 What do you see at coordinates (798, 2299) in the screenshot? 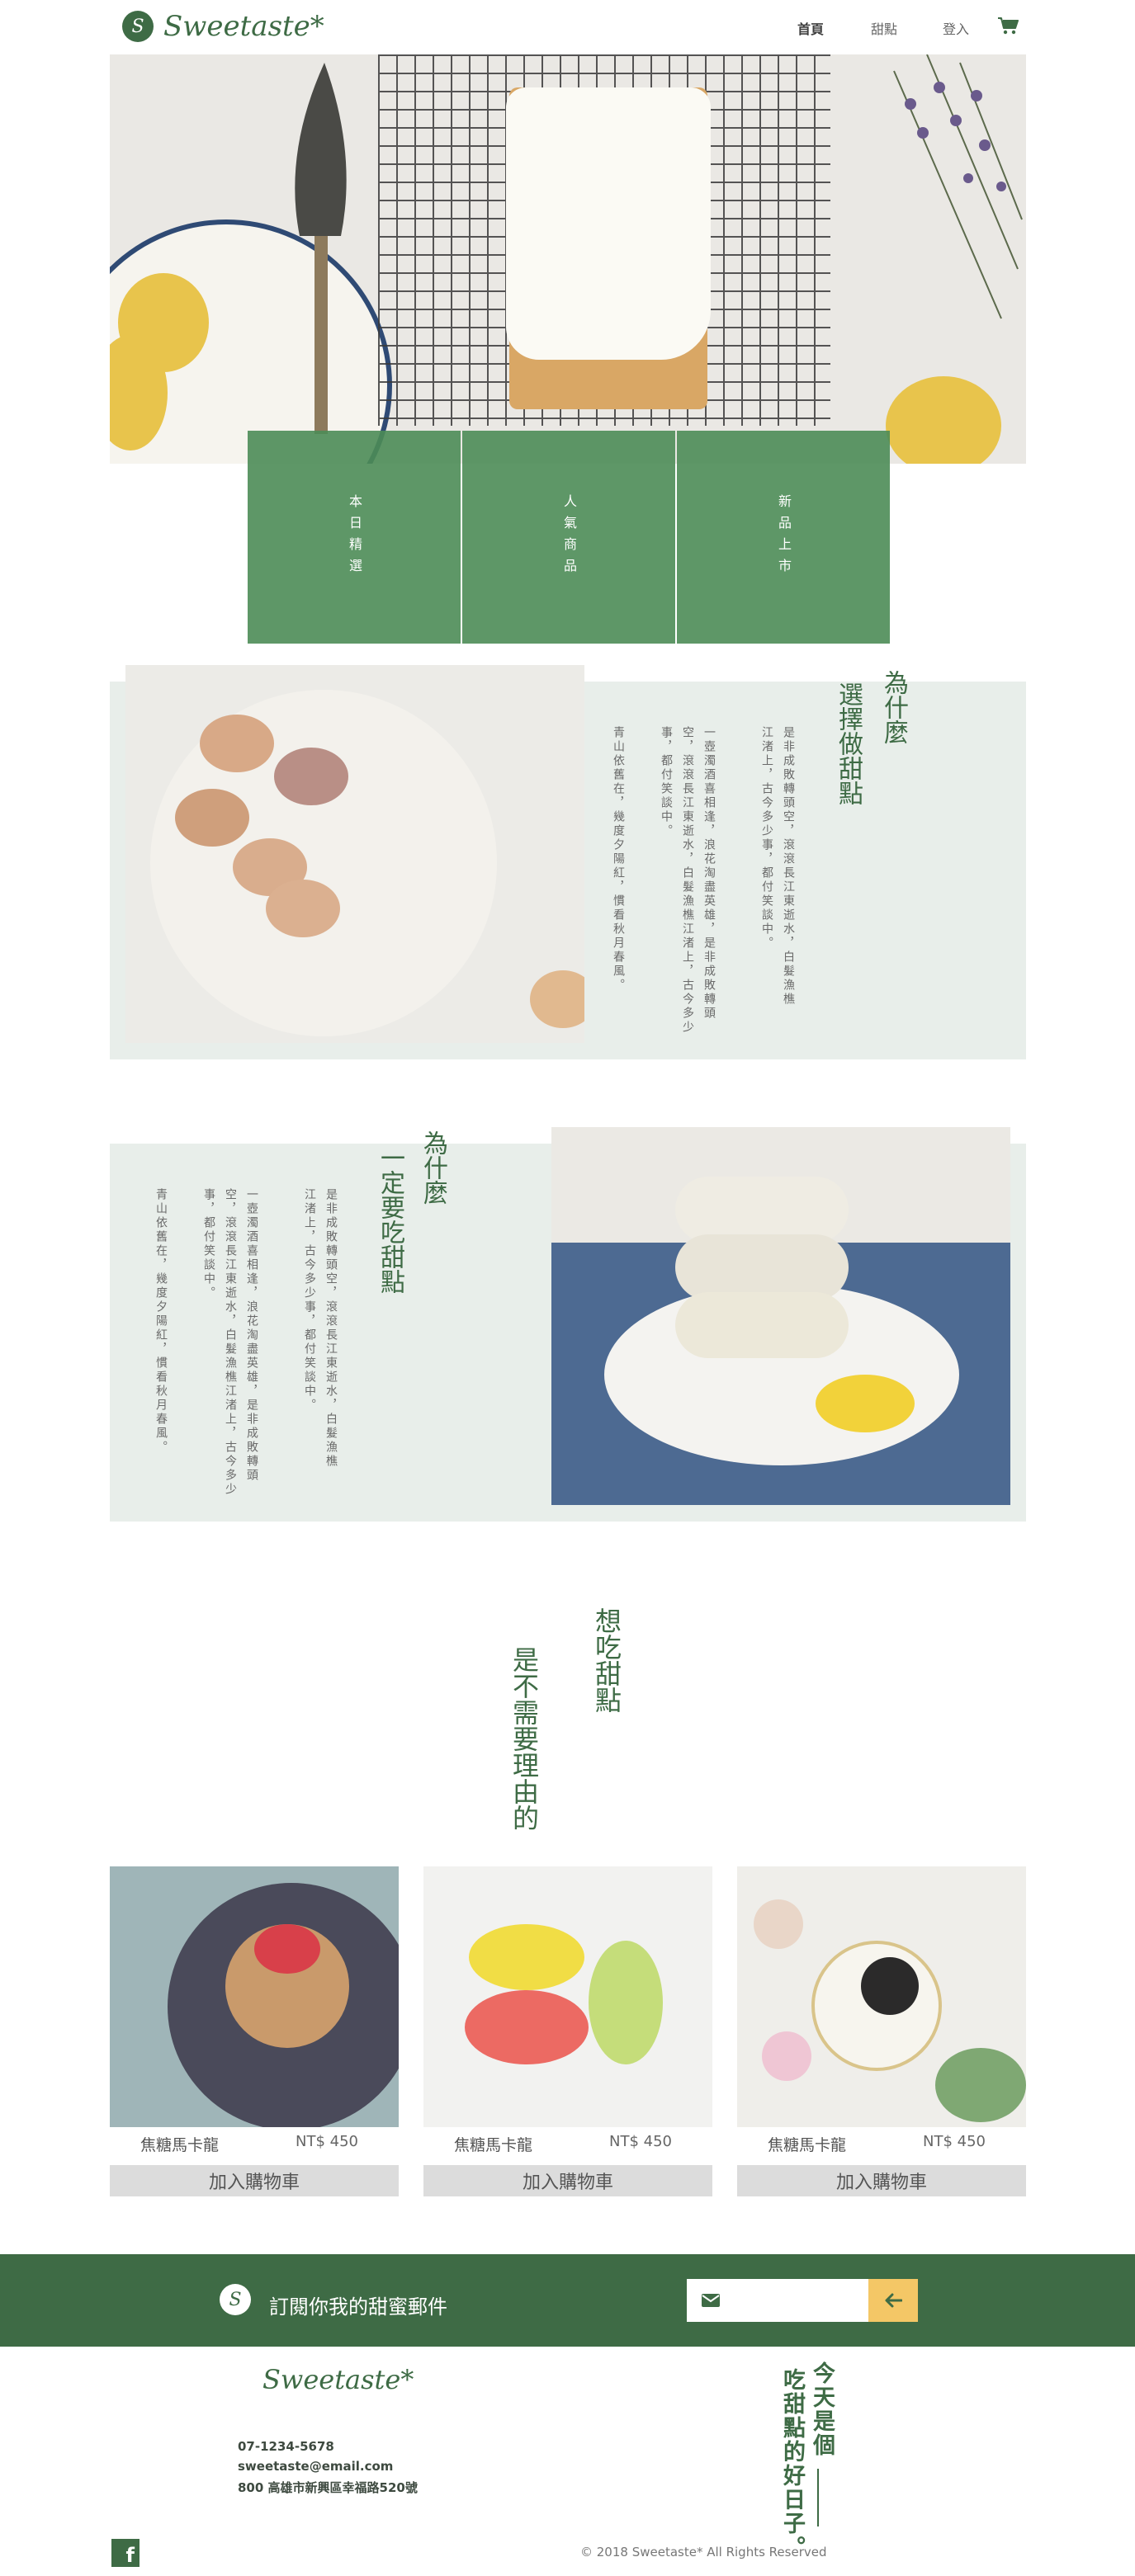
I see `email-input` at bounding box center [798, 2299].